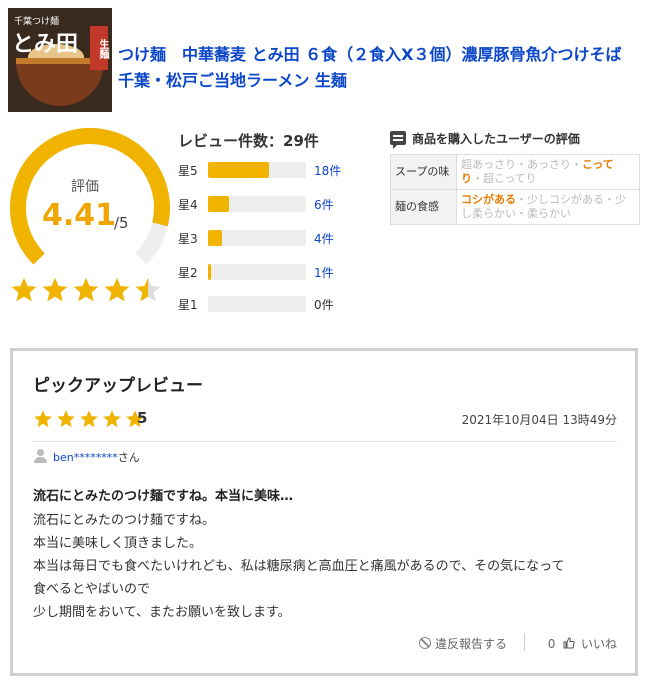 The height and width of the screenshot is (686, 648). I want to click on distribution-row: 星3 4件, so click(273, 238).